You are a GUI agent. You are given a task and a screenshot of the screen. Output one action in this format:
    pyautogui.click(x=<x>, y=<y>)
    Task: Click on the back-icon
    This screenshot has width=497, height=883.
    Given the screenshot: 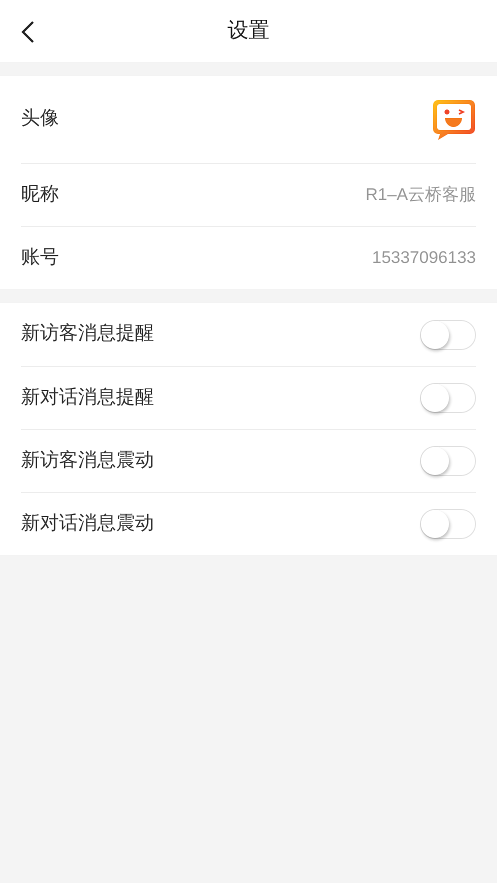 What is the action you would take?
    pyautogui.click(x=28, y=32)
    